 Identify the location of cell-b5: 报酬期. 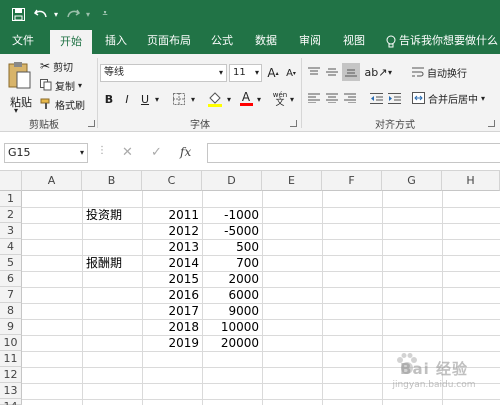
(104, 263).